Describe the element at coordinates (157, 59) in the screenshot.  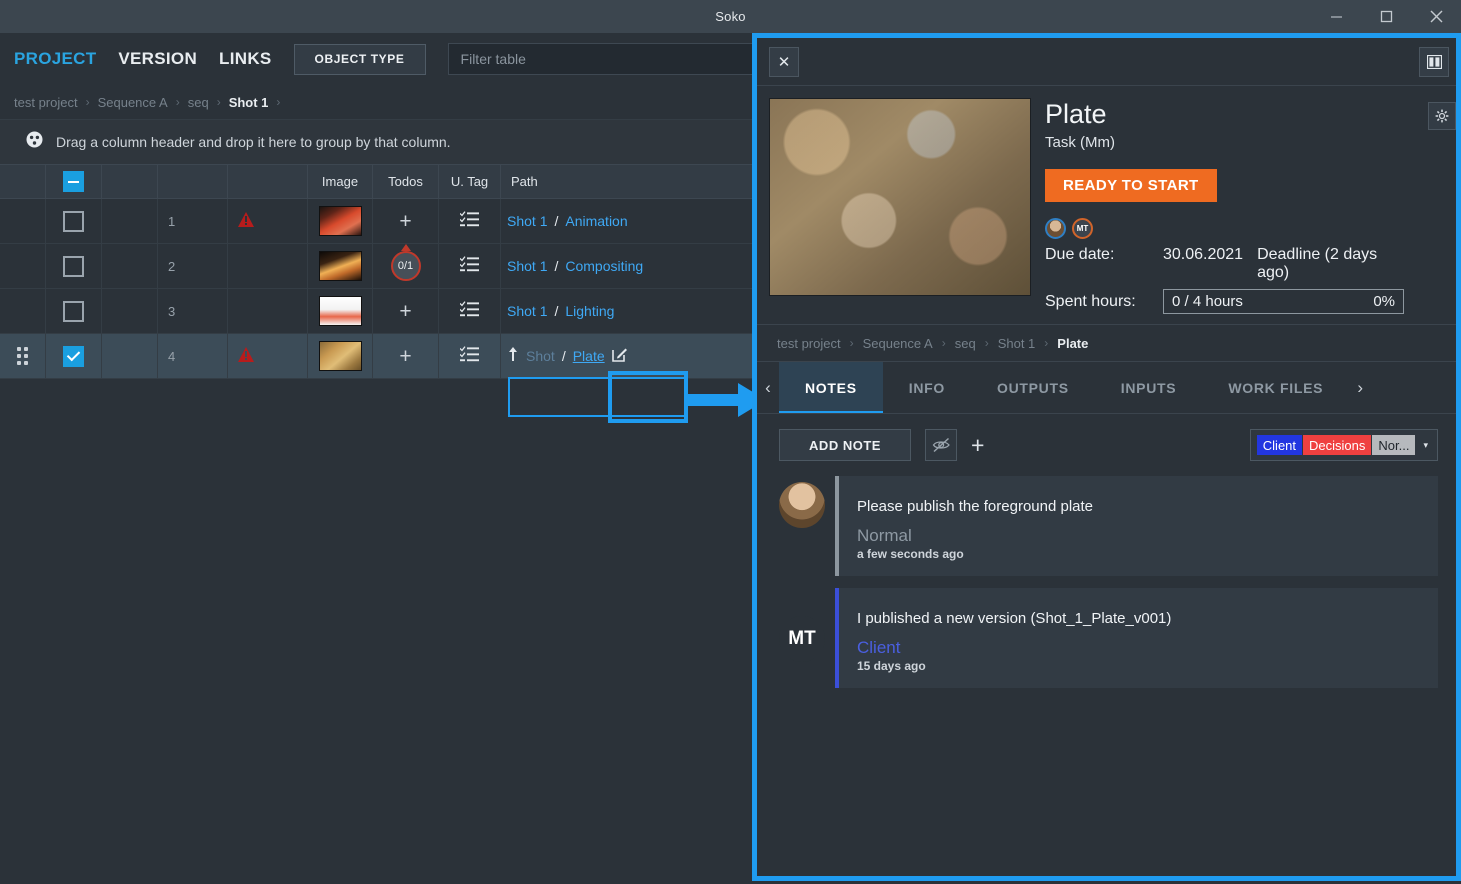
I see `nav-version: VERSION` at that location.